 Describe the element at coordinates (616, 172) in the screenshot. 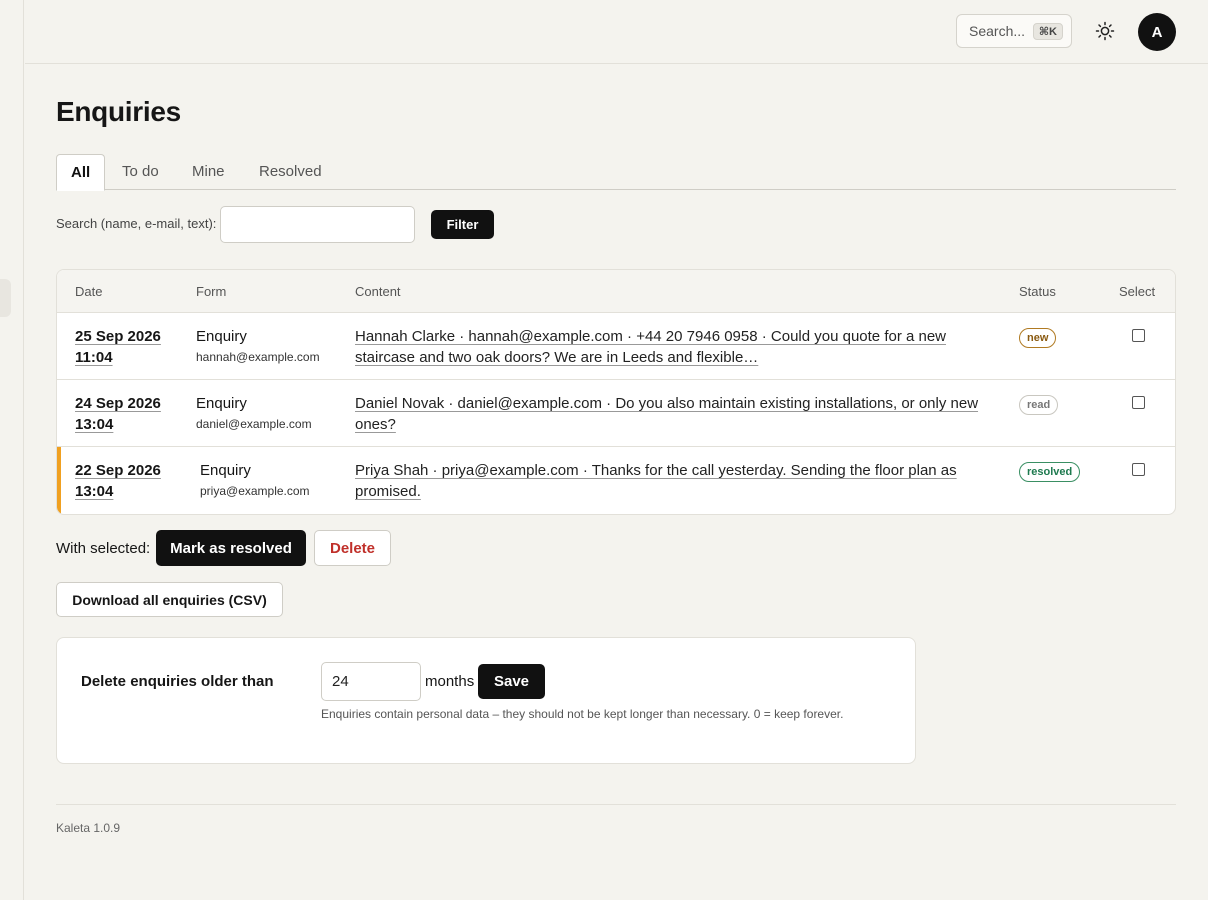

I see `tab-bar: All To do Mine Resolved` at that location.